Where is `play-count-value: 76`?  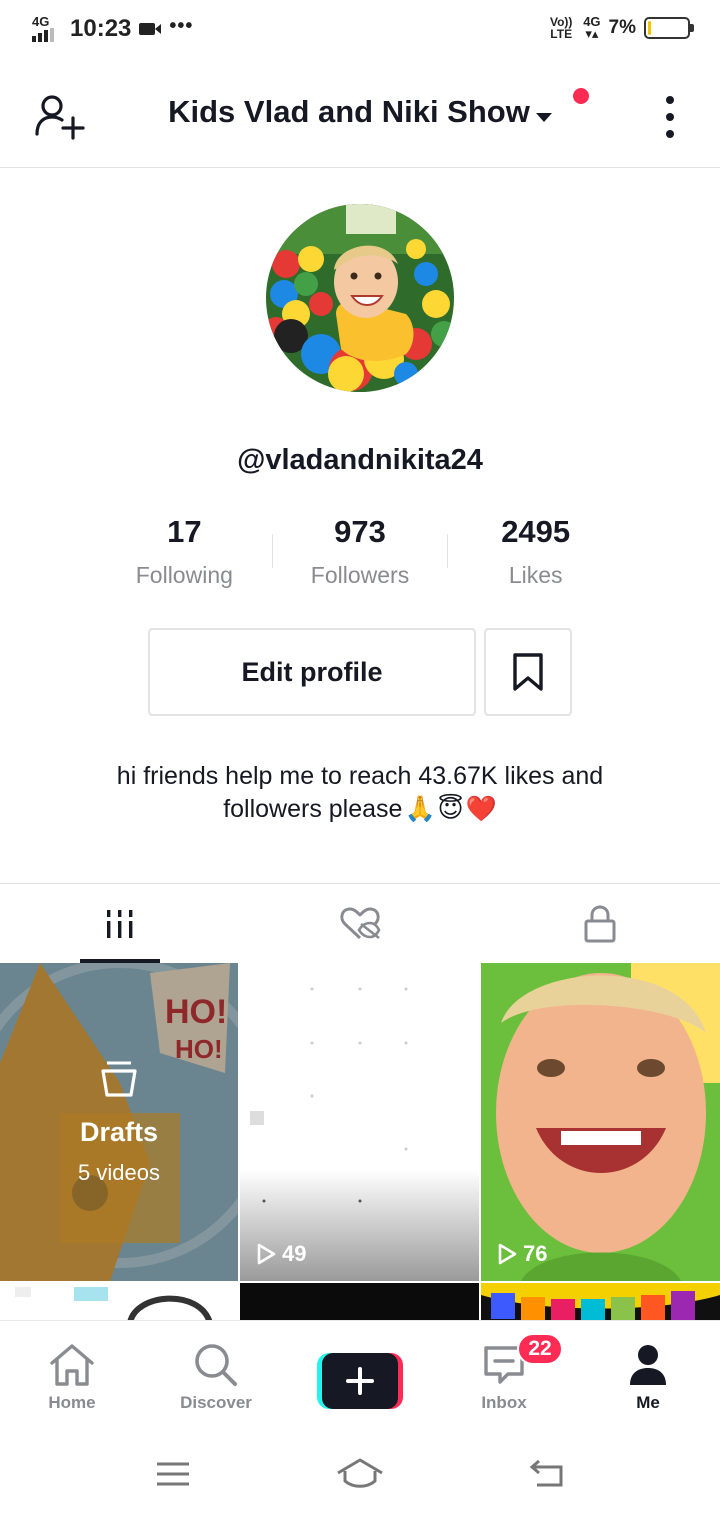
play-count-value: 76 is located at coordinates (535, 1253).